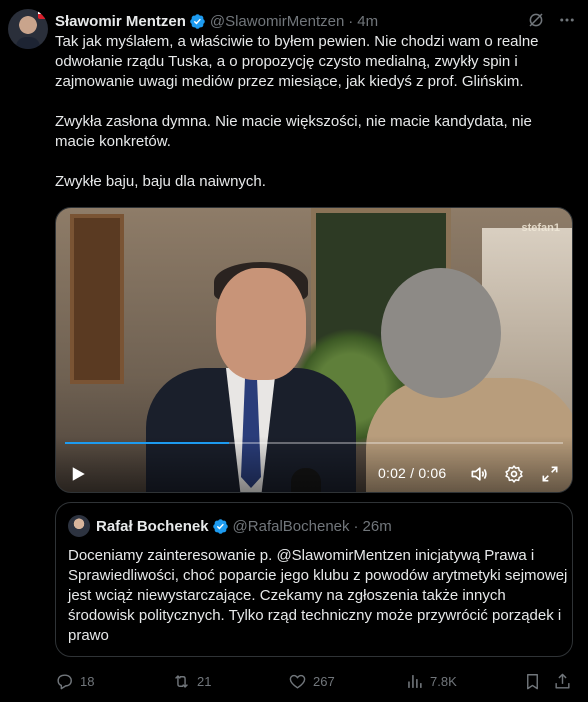  I want to click on quoted-author-name: Rafał Bochenek, so click(152, 526).